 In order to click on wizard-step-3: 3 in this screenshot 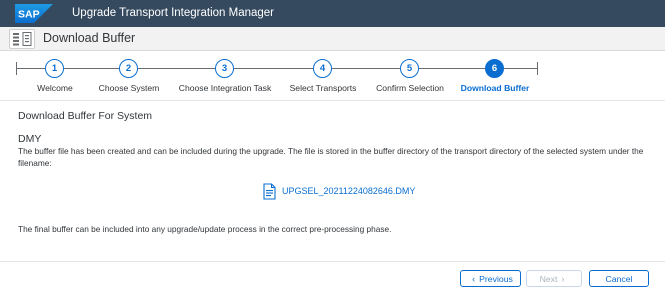, I will do `click(224, 68)`.